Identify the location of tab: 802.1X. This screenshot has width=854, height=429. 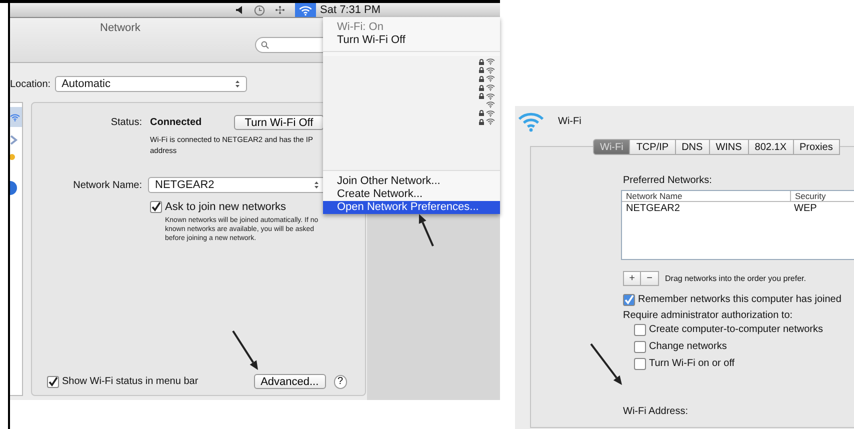
(771, 147).